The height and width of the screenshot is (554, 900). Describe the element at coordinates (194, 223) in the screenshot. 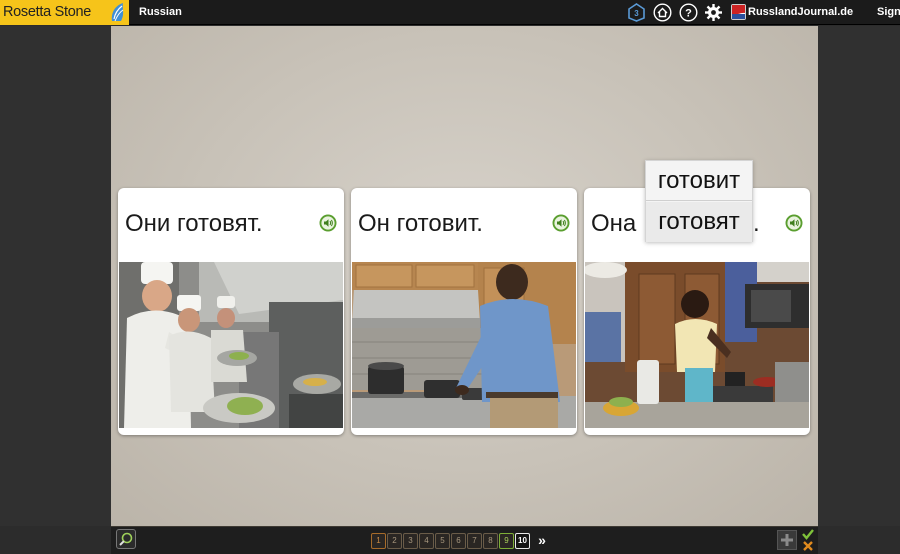

I see `card-sentence: Они готовят.` at that location.